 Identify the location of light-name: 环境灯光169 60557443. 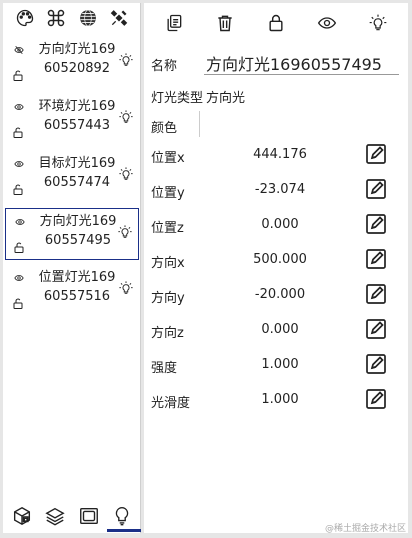
(77, 116).